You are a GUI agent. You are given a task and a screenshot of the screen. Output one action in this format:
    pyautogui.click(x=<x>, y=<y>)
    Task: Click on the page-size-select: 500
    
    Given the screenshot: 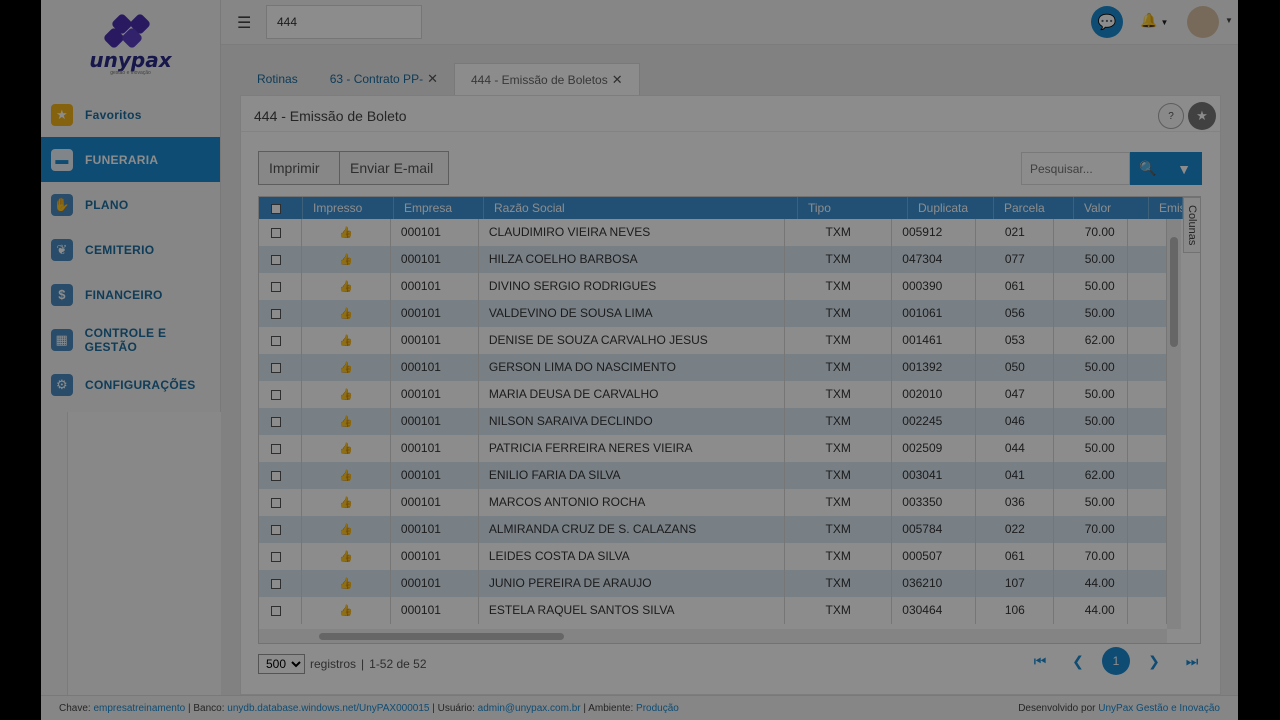 What is the action you would take?
    pyautogui.click(x=281, y=664)
    